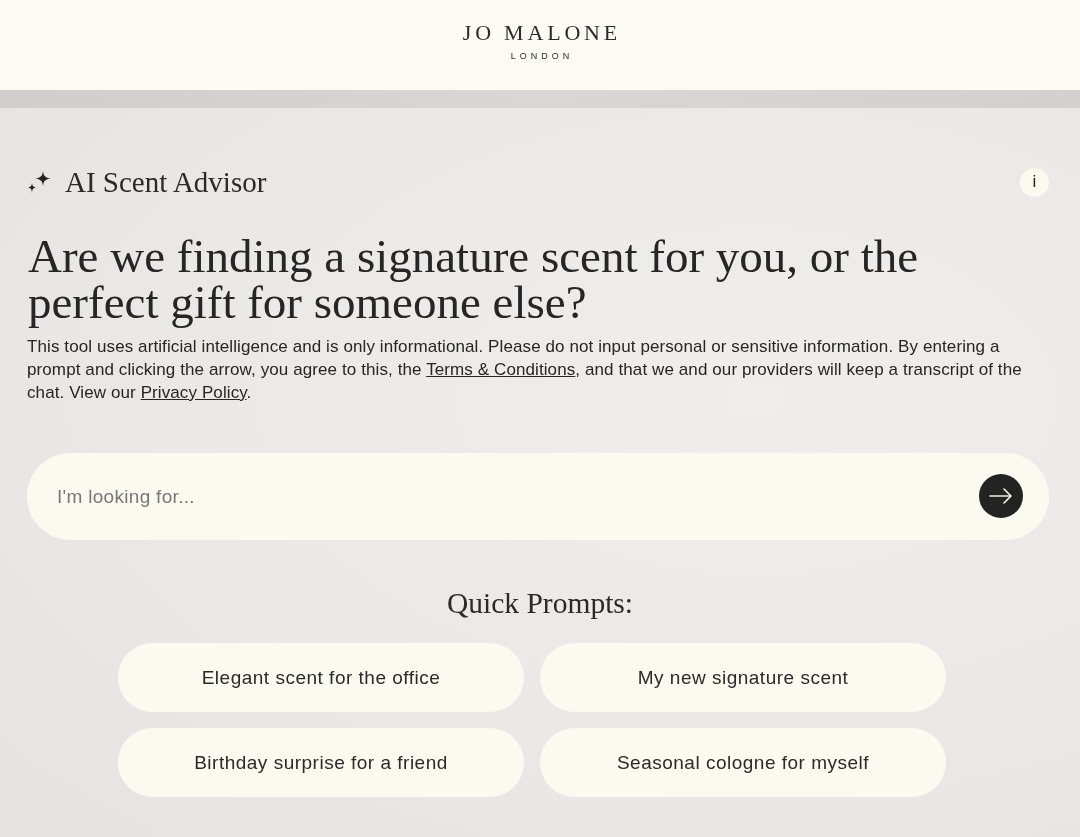 This screenshot has height=837, width=1080. What do you see at coordinates (321, 762) in the screenshot?
I see `prompt-button: Birthday surprise for a friend` at bounding box center [321, 762].